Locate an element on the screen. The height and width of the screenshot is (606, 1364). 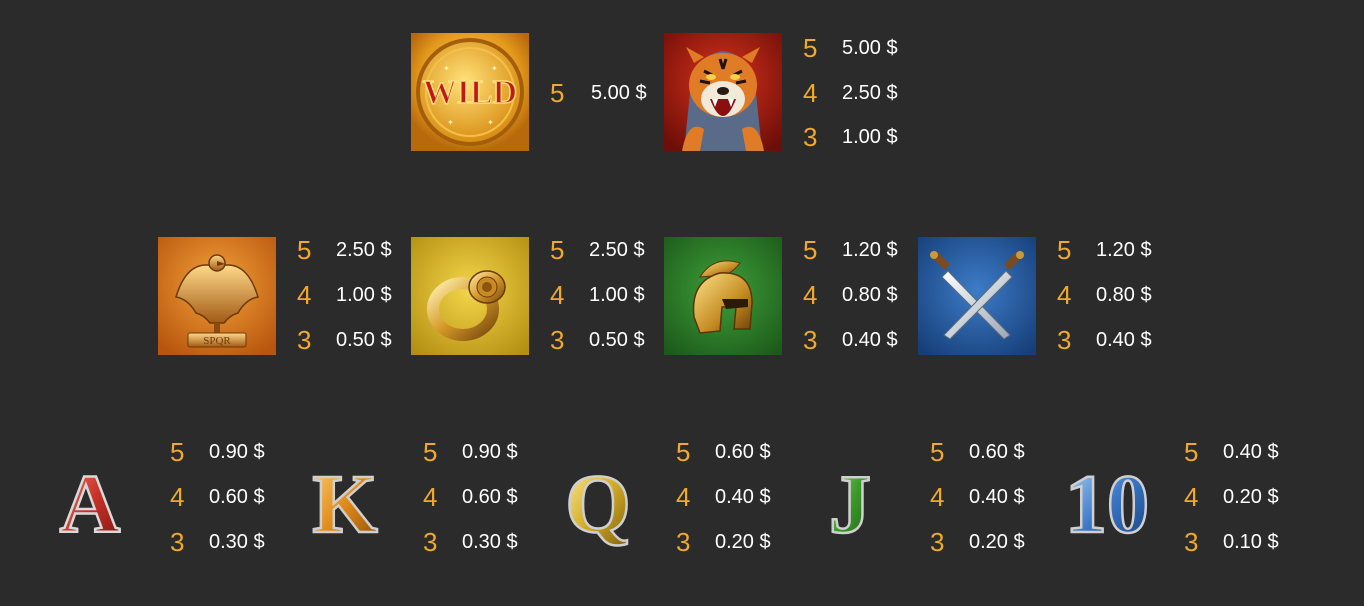
helmet-symbol is located at coordinates (723, 296).